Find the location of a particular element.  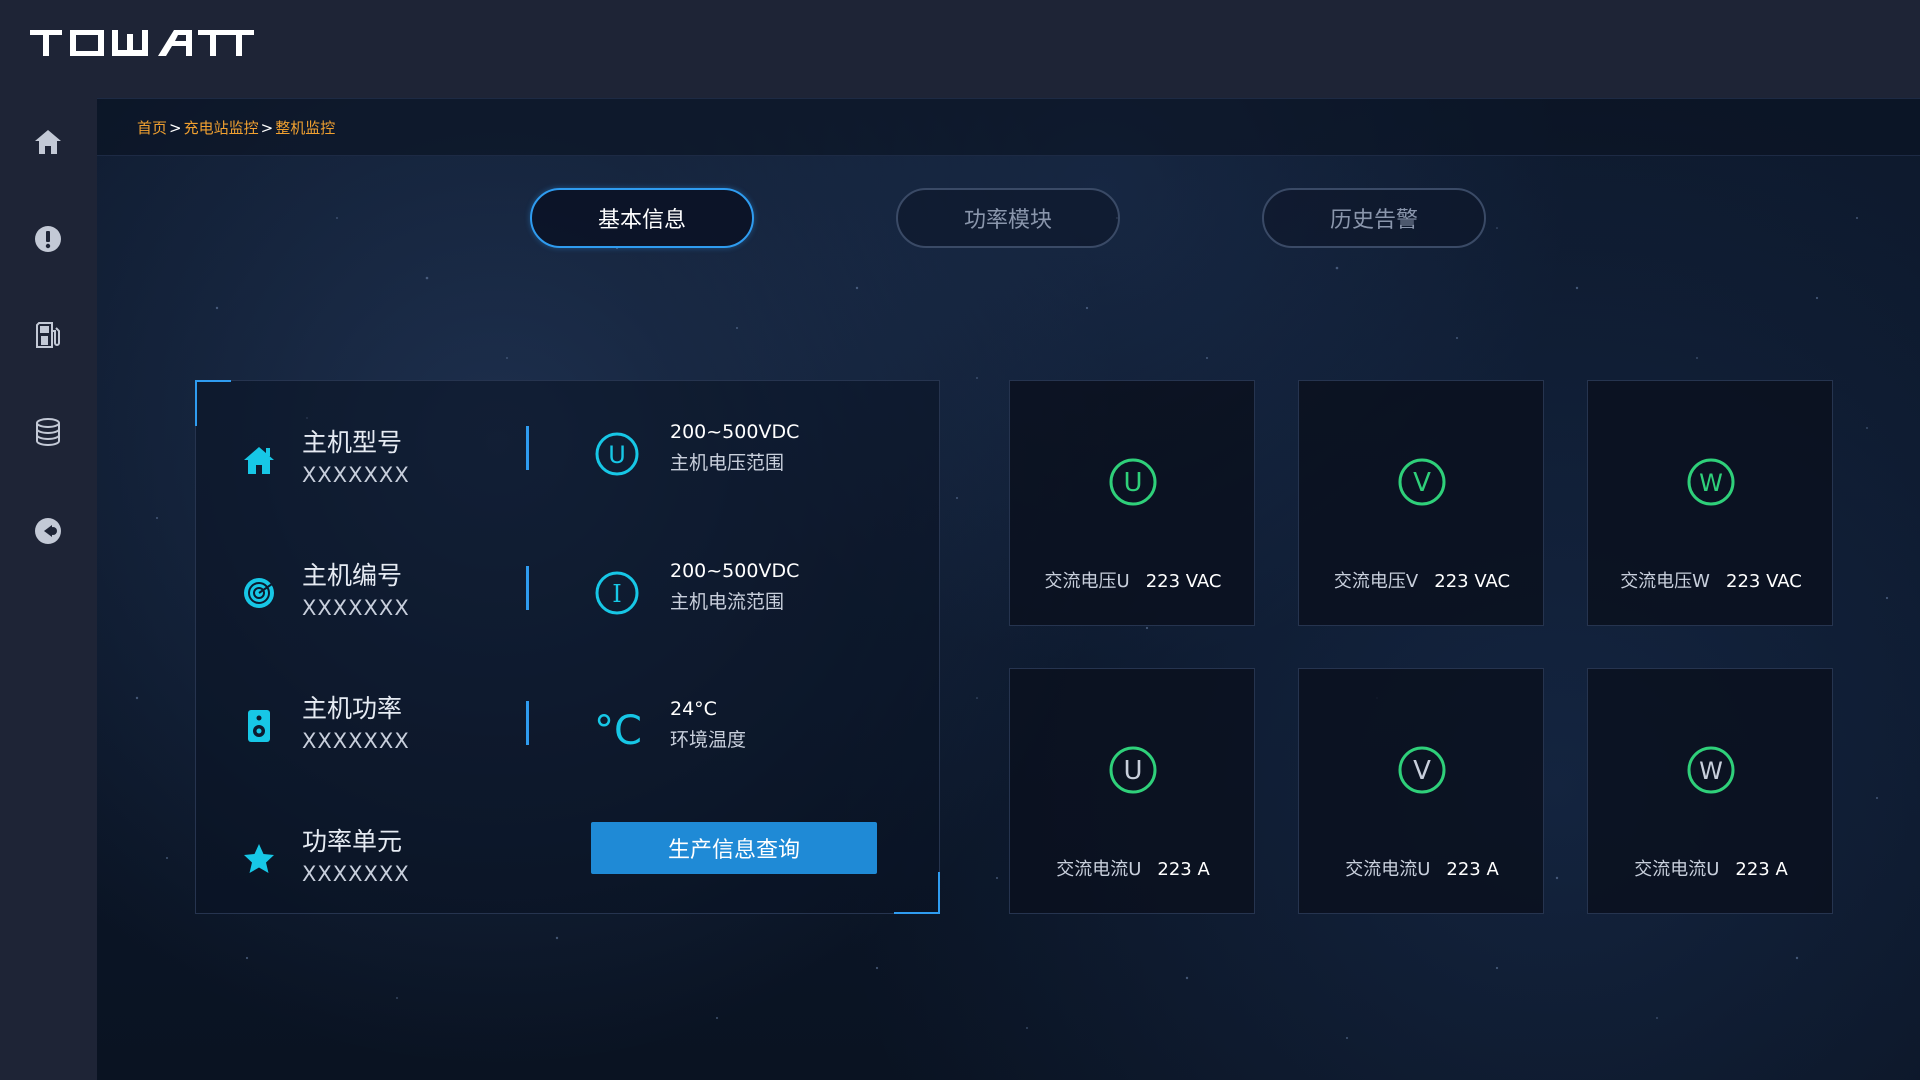

info-label: 功率单元 is located at coordinates (352, 841).